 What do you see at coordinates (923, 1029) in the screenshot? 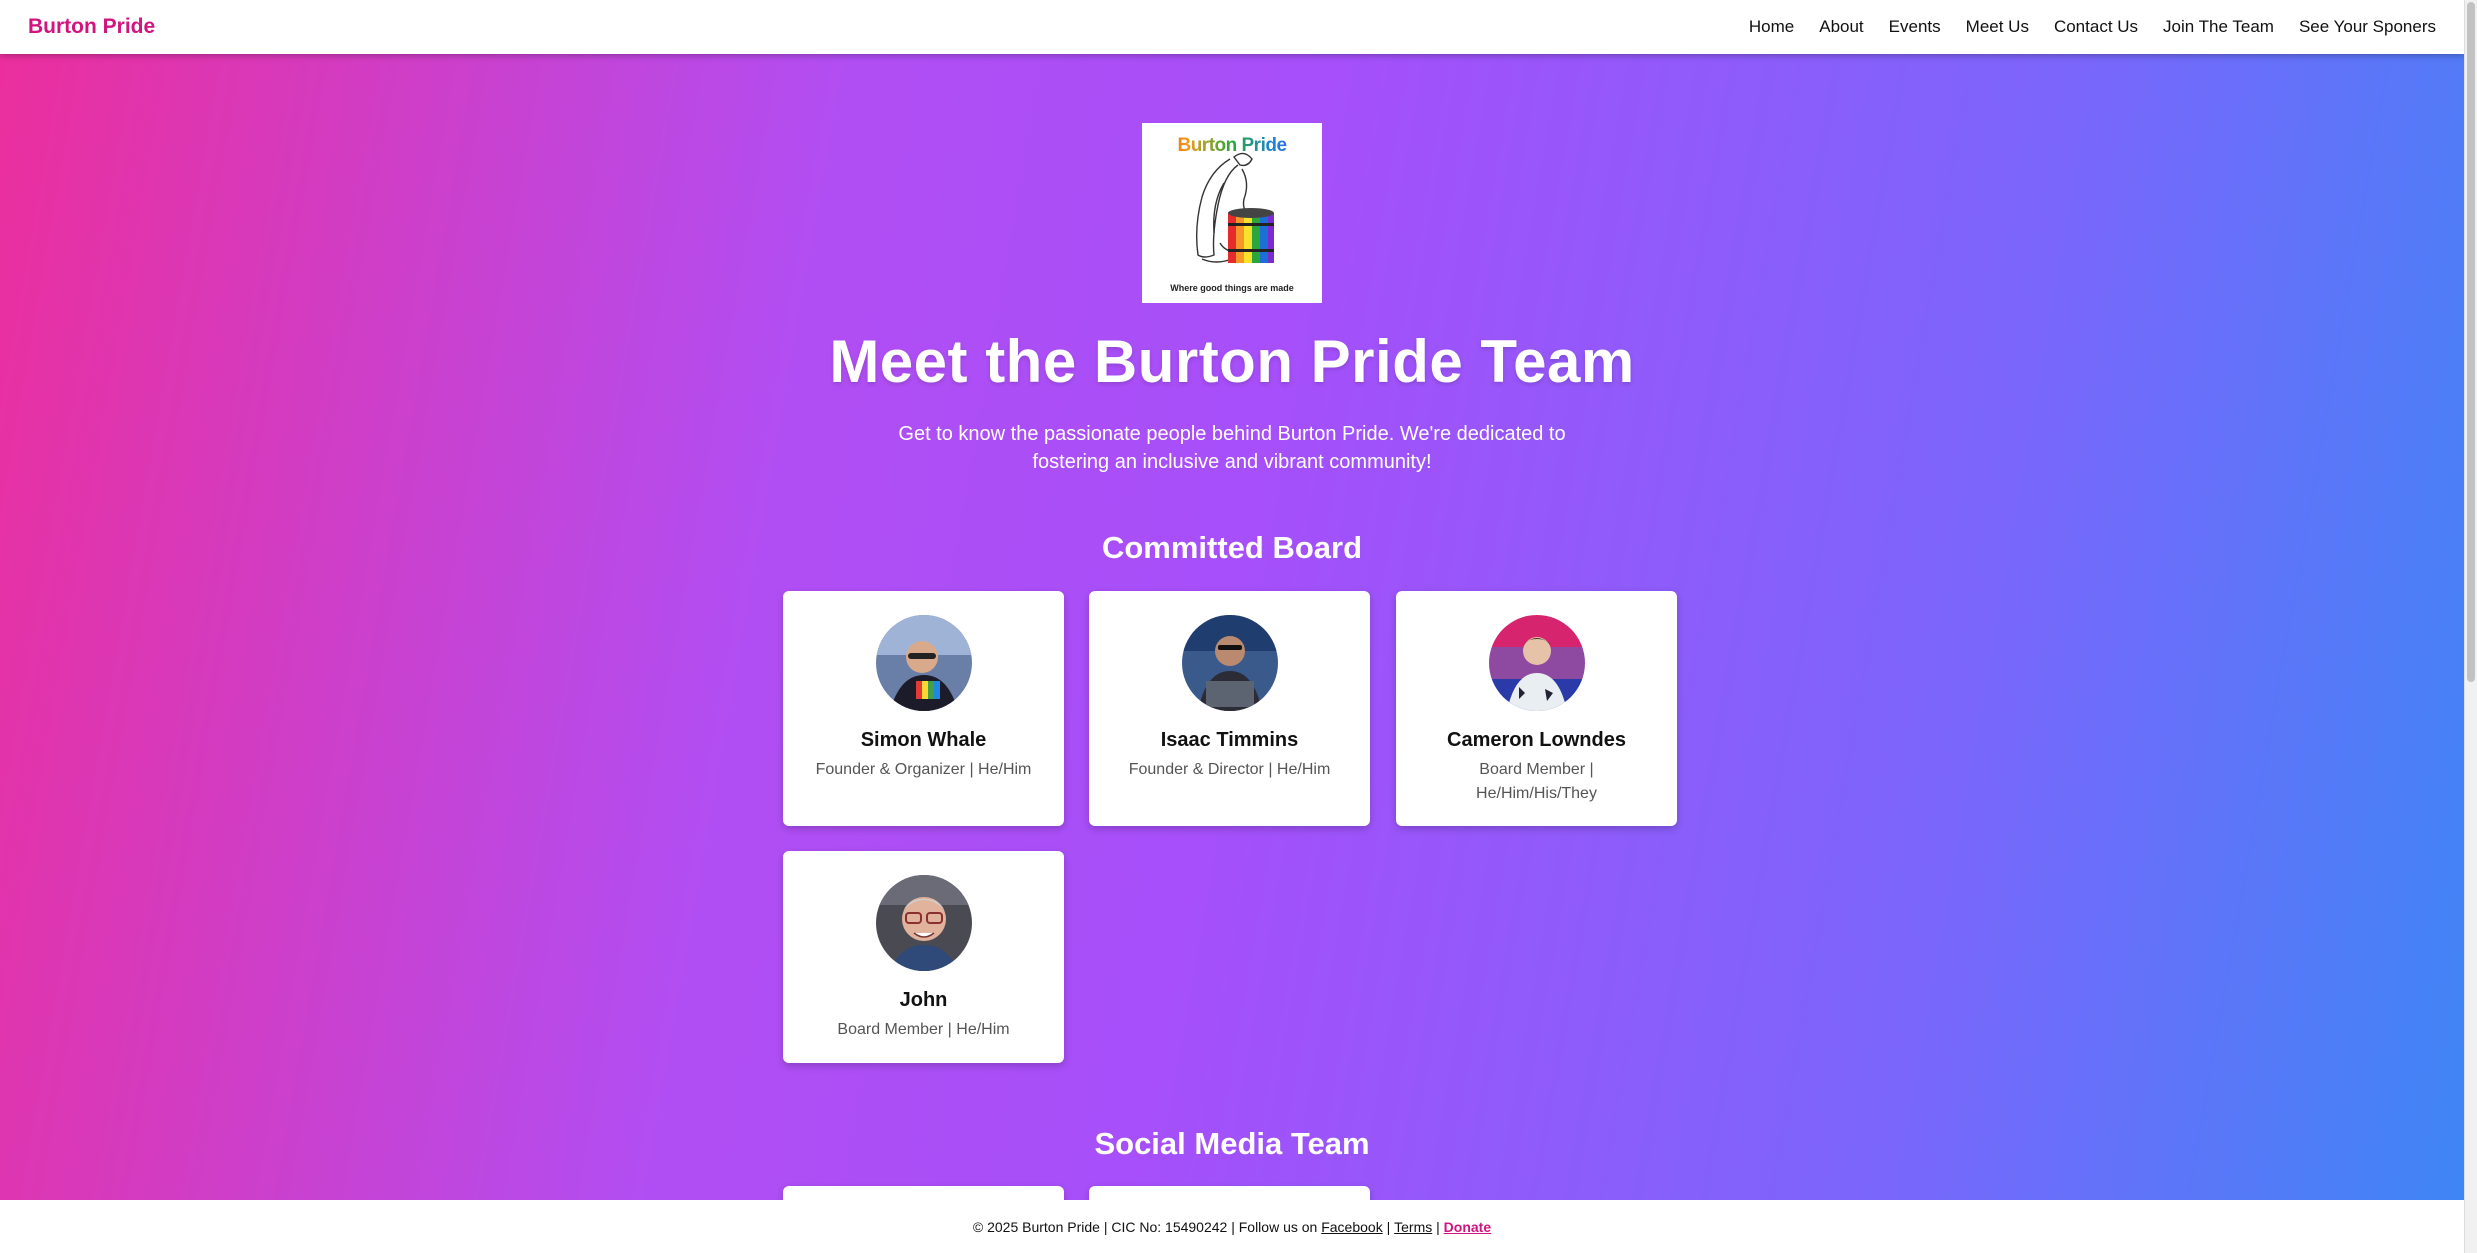
I see `member-role: Board Member | He/Him` at bounding box center [923, 1029].